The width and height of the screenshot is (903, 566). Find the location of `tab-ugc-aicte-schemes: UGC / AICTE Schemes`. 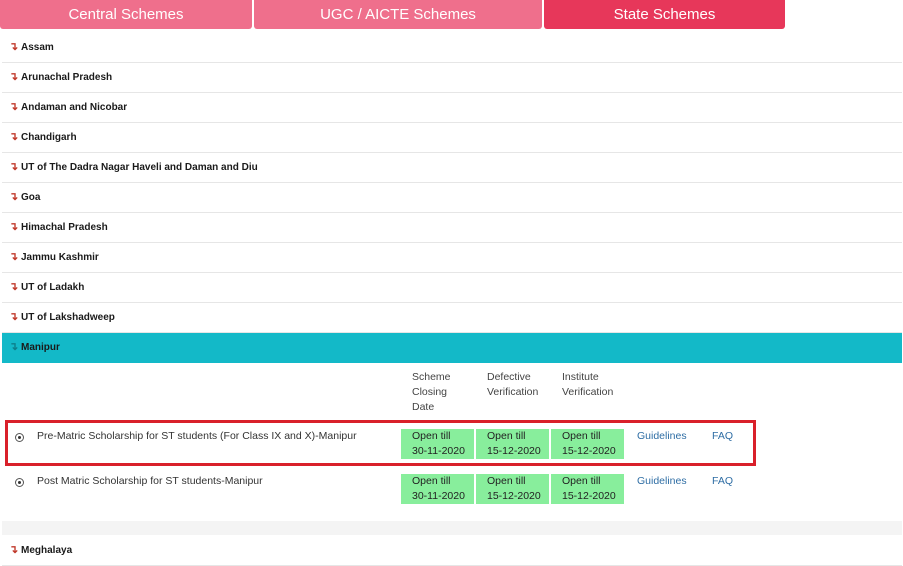

tab-ugc-aicte-schemes: UGC / AICTE Schemes is located at coordinates (398, 14).